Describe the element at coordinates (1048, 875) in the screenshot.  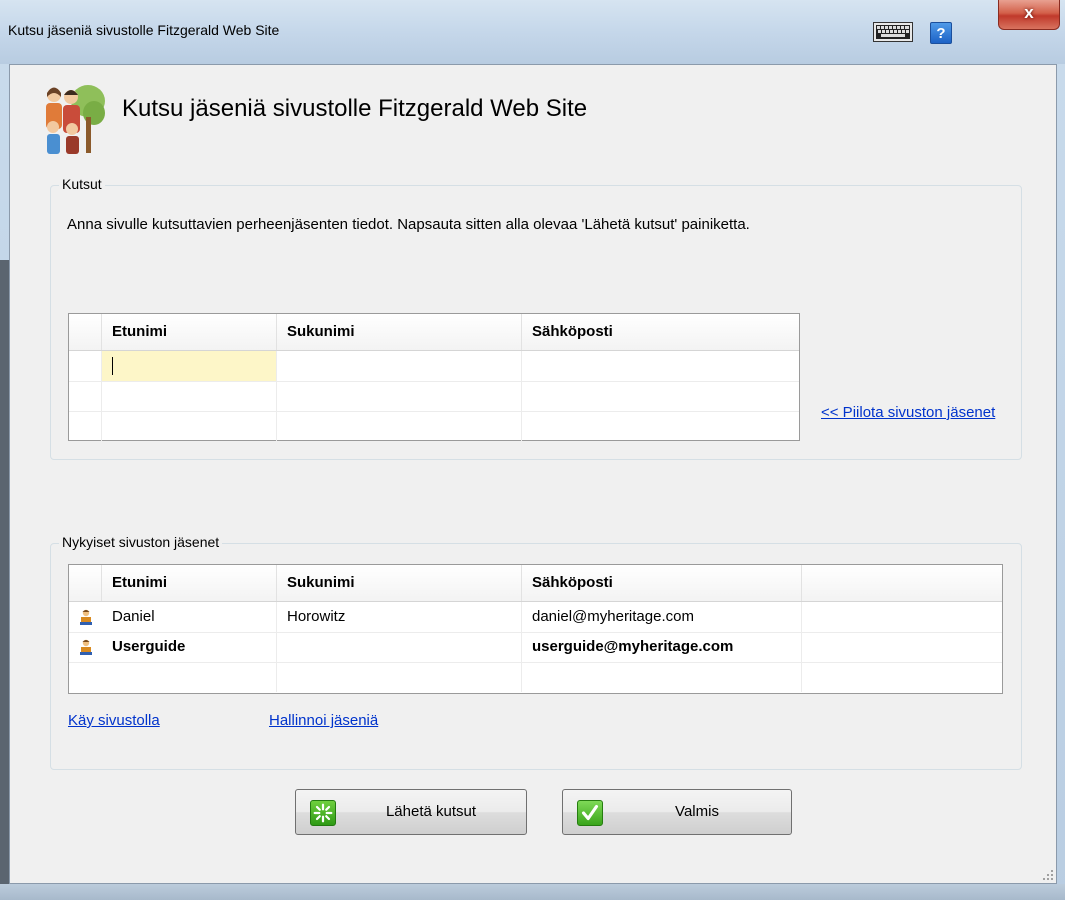
I see `resize-grip-icon` at that location.